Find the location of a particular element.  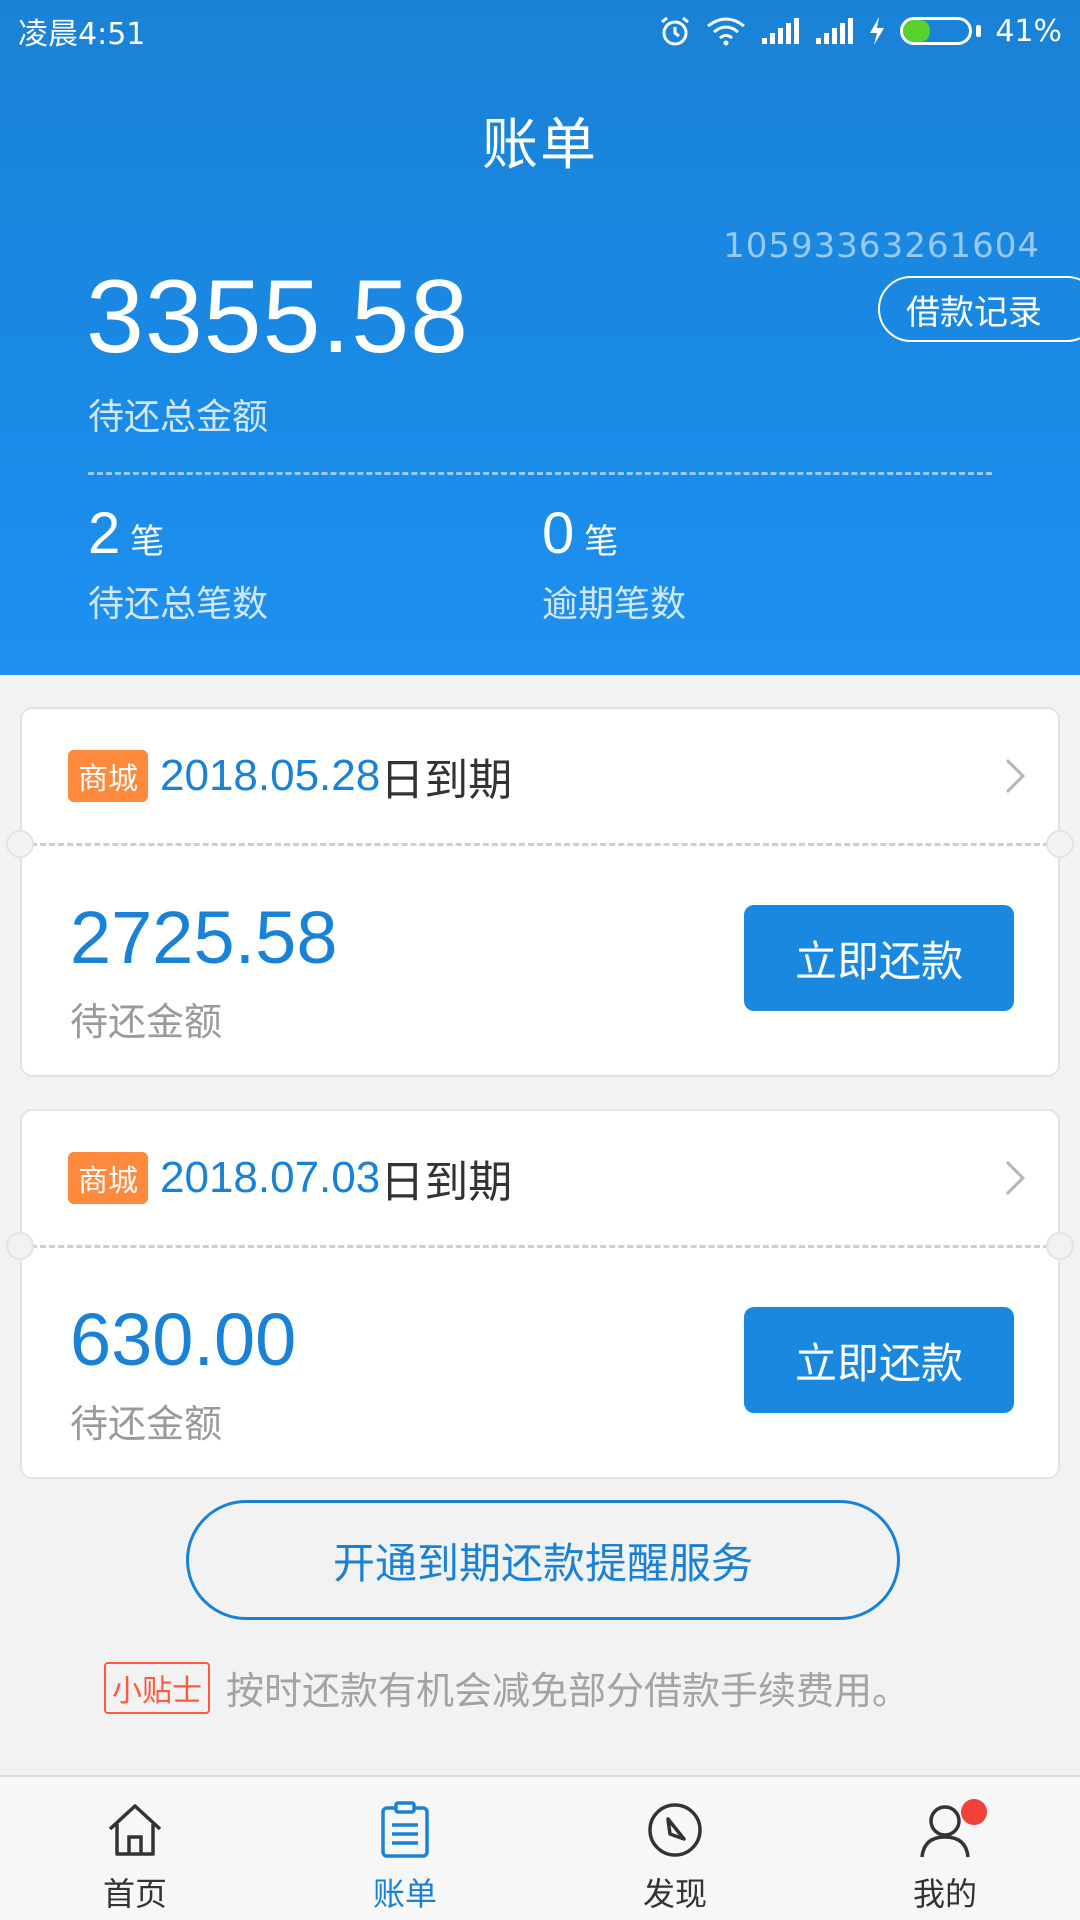

wifi-icon is located at coordinates (726, 31).